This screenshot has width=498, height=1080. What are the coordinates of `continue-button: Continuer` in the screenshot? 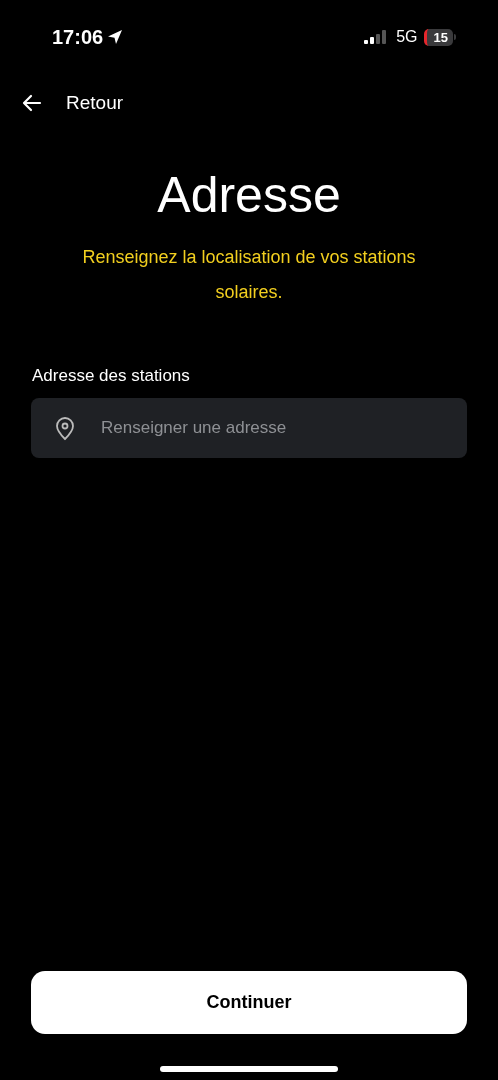 It's located at (249, 1002).